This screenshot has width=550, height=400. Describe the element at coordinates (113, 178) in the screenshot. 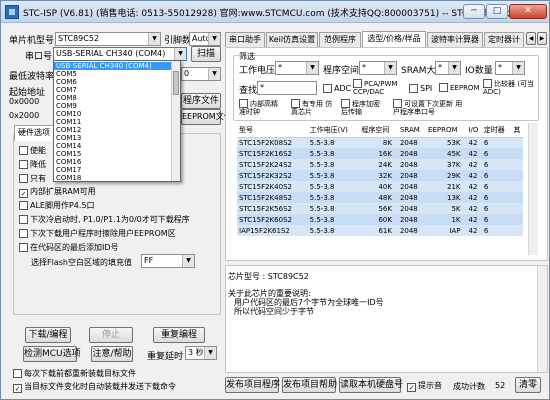

I see `port-option: COM18` at that location.